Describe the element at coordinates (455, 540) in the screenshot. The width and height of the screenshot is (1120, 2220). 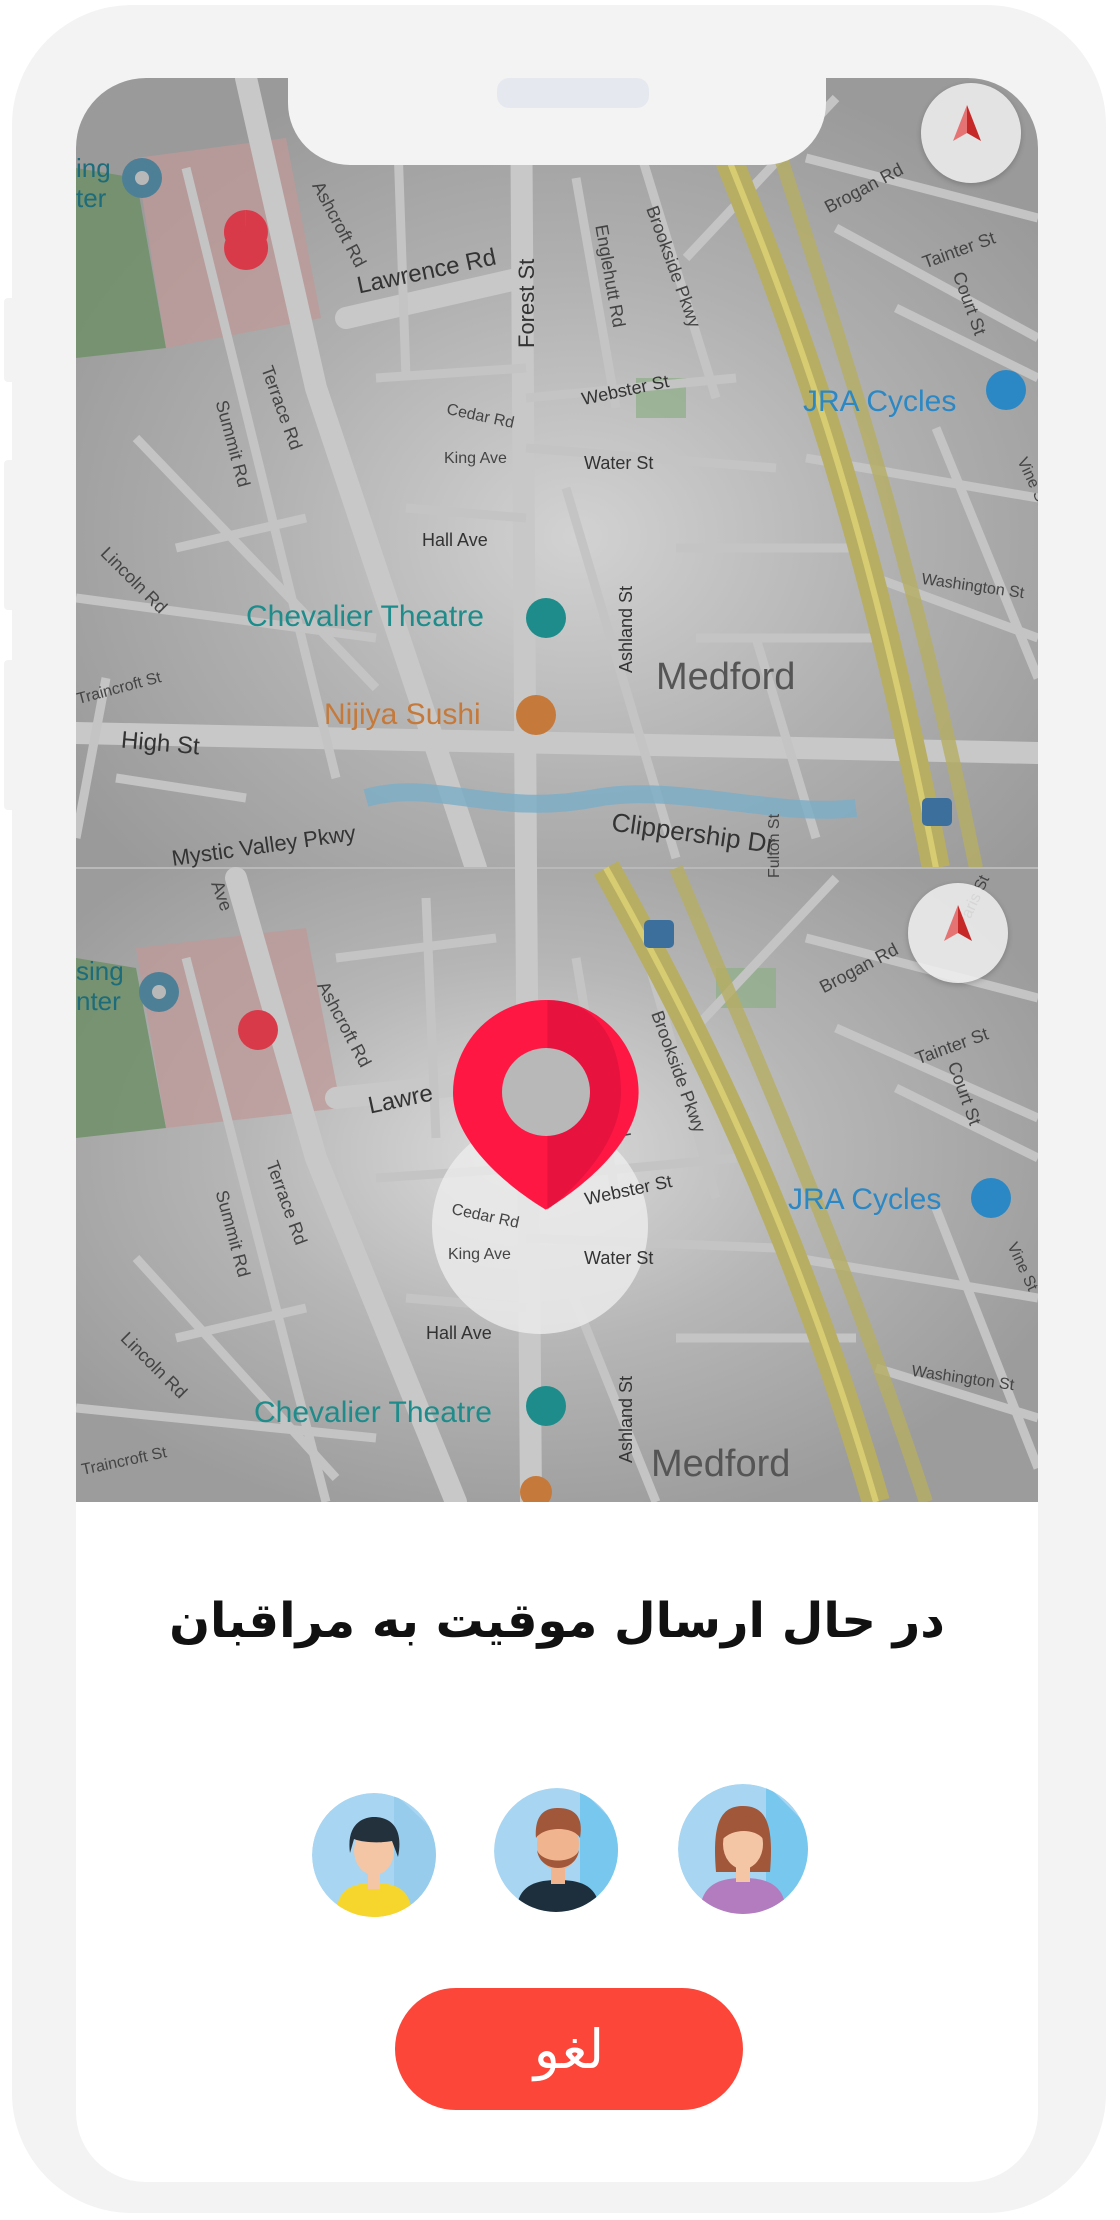
I see `street-label: Hall Ave` at that location.